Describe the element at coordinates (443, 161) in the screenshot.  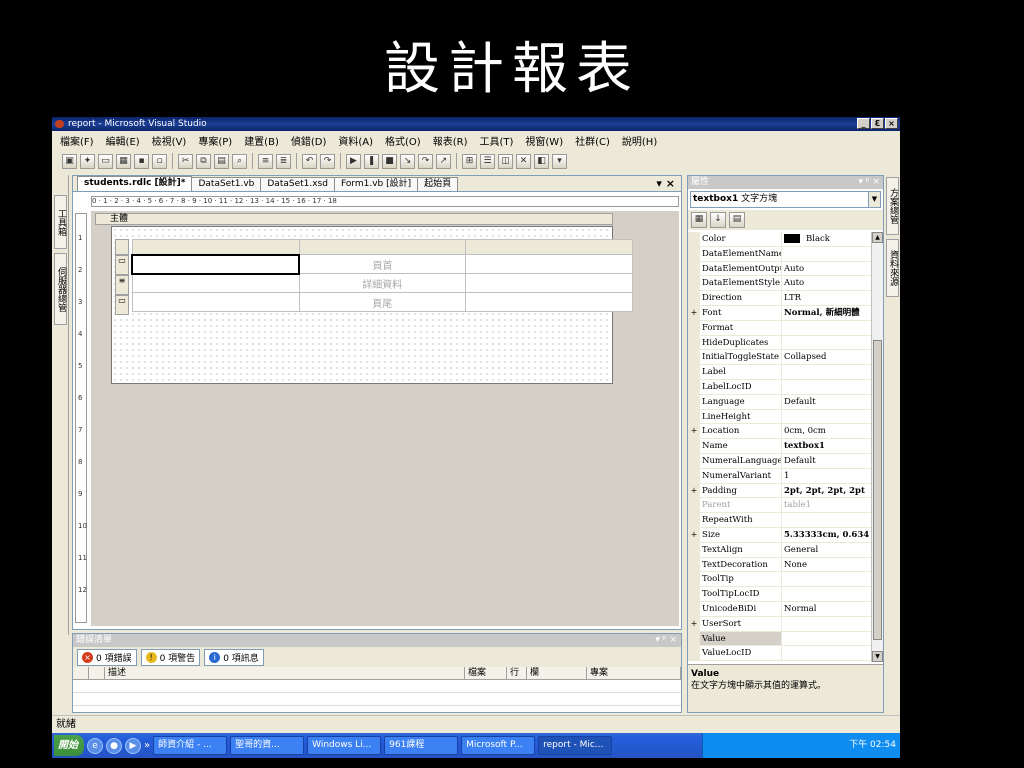
I see `step-out-icon: ↗` at that location.